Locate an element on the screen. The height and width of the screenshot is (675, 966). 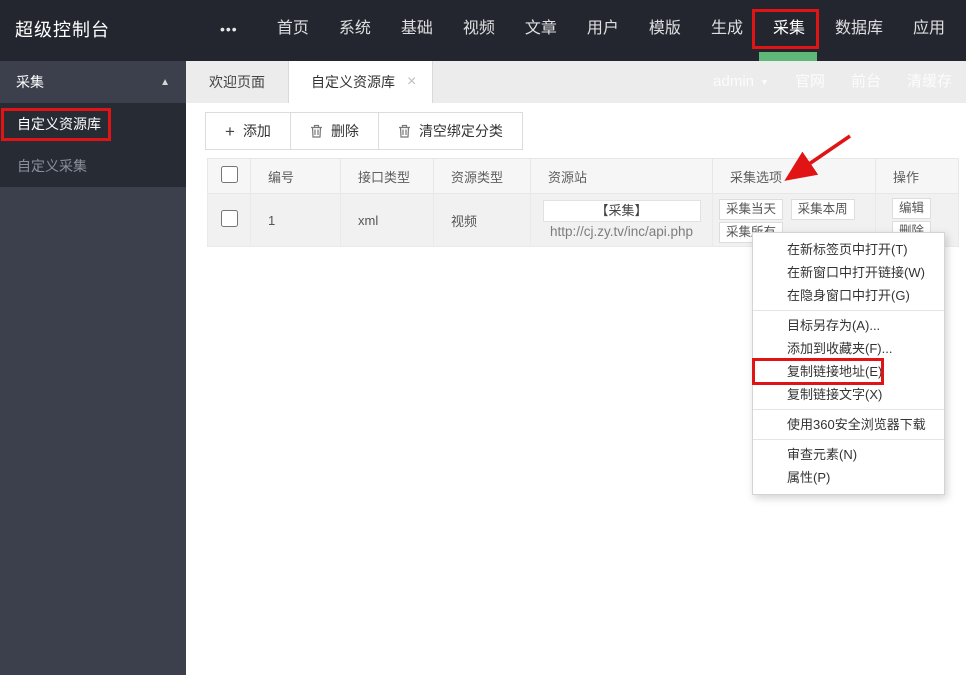
col-header-api-type: 接口类型 is located at coordinates (387, 176).